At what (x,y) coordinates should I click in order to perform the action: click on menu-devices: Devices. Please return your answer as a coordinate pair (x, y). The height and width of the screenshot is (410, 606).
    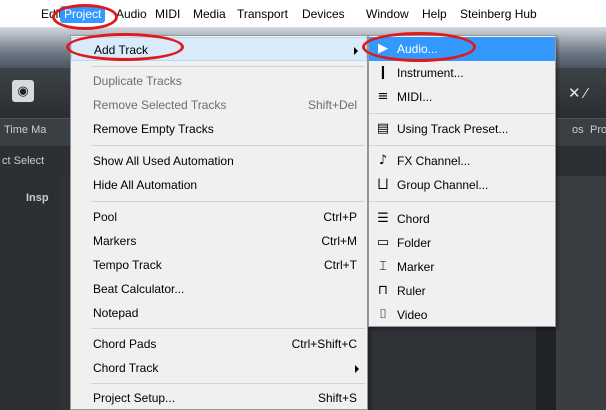
    Looking at the image, I should click on (323, 14).